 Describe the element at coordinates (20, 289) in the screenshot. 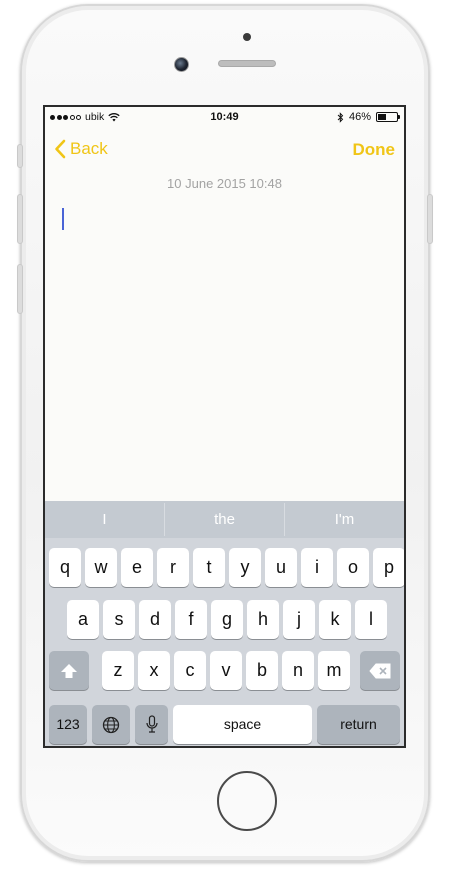

I see `volume-down-button` at that location.